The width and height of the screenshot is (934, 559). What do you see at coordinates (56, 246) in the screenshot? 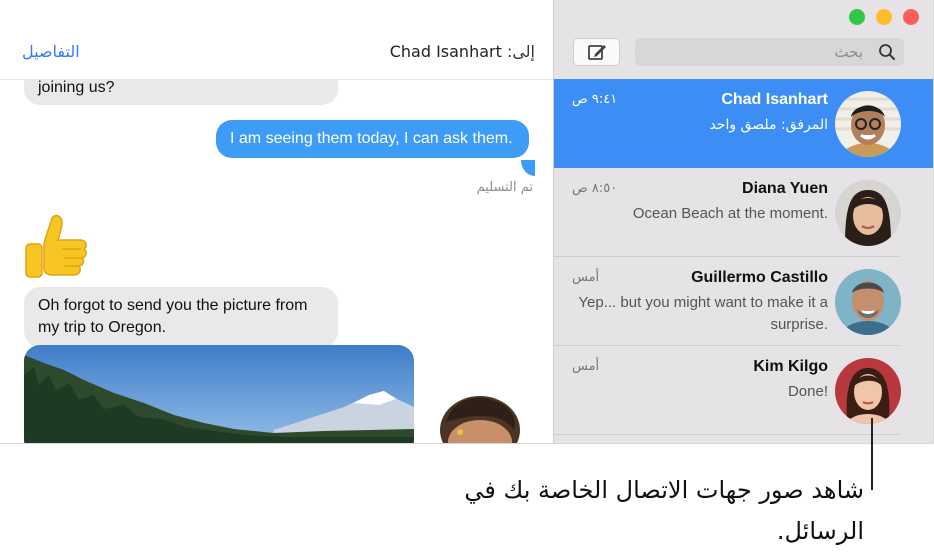
I see `thumbs-up-sticker-icon` at bounding box center [56, 246].